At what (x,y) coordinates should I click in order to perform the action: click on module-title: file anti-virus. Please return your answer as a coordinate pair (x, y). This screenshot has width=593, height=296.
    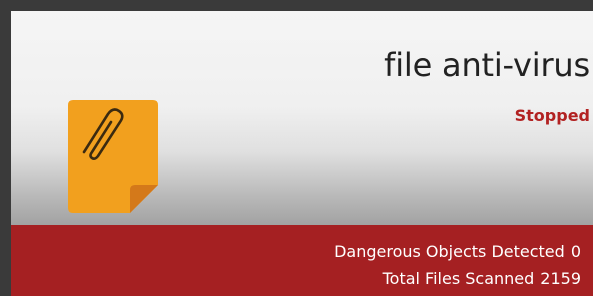
    Looking at the image, I should click on (487, 65).